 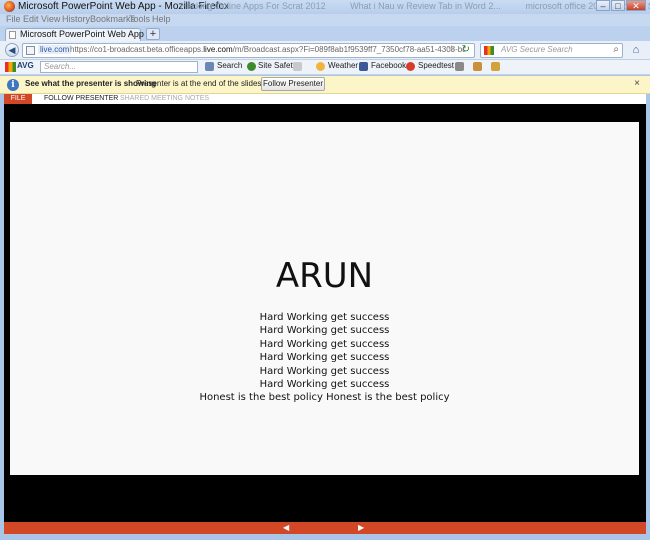 I want to click on menu-help: Help, so click(x=161, y=19).